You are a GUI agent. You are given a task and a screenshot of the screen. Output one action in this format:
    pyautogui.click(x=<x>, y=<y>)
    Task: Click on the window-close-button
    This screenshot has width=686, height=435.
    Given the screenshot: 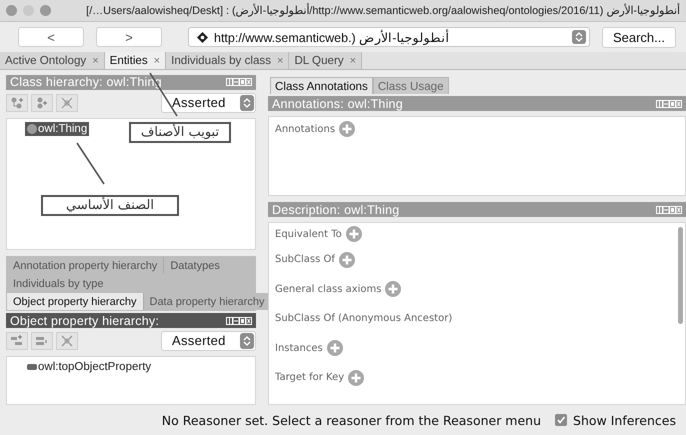 What is the action you would take?
    pyautogui.click(x=11, y=10)
    